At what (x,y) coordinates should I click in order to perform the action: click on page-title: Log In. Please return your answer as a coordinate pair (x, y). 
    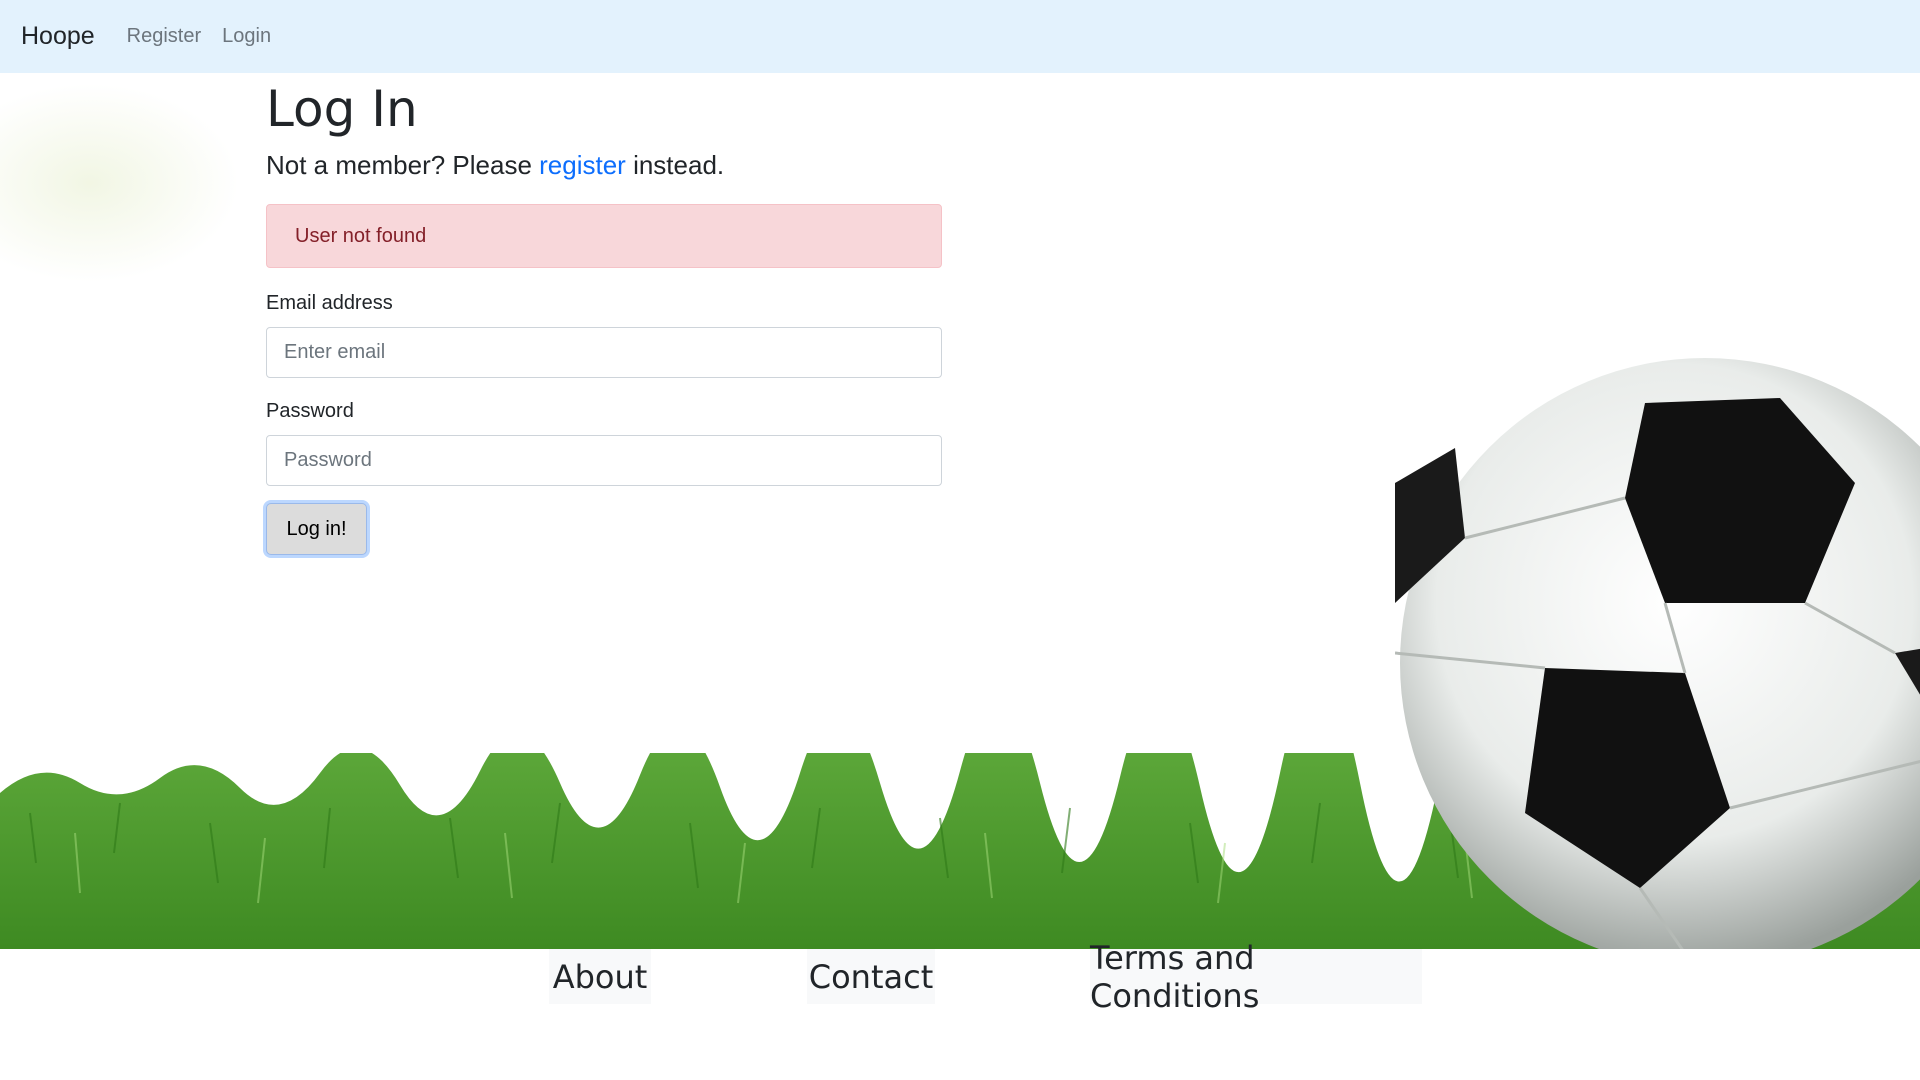
    Looking at the image, I should click on (342, 109).